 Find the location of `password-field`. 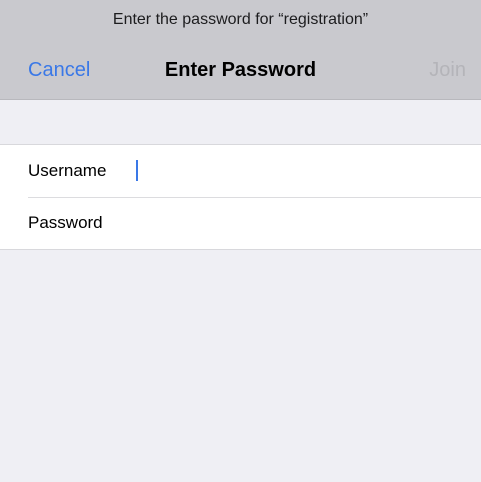

password-field is located at coordinates (295, 223).